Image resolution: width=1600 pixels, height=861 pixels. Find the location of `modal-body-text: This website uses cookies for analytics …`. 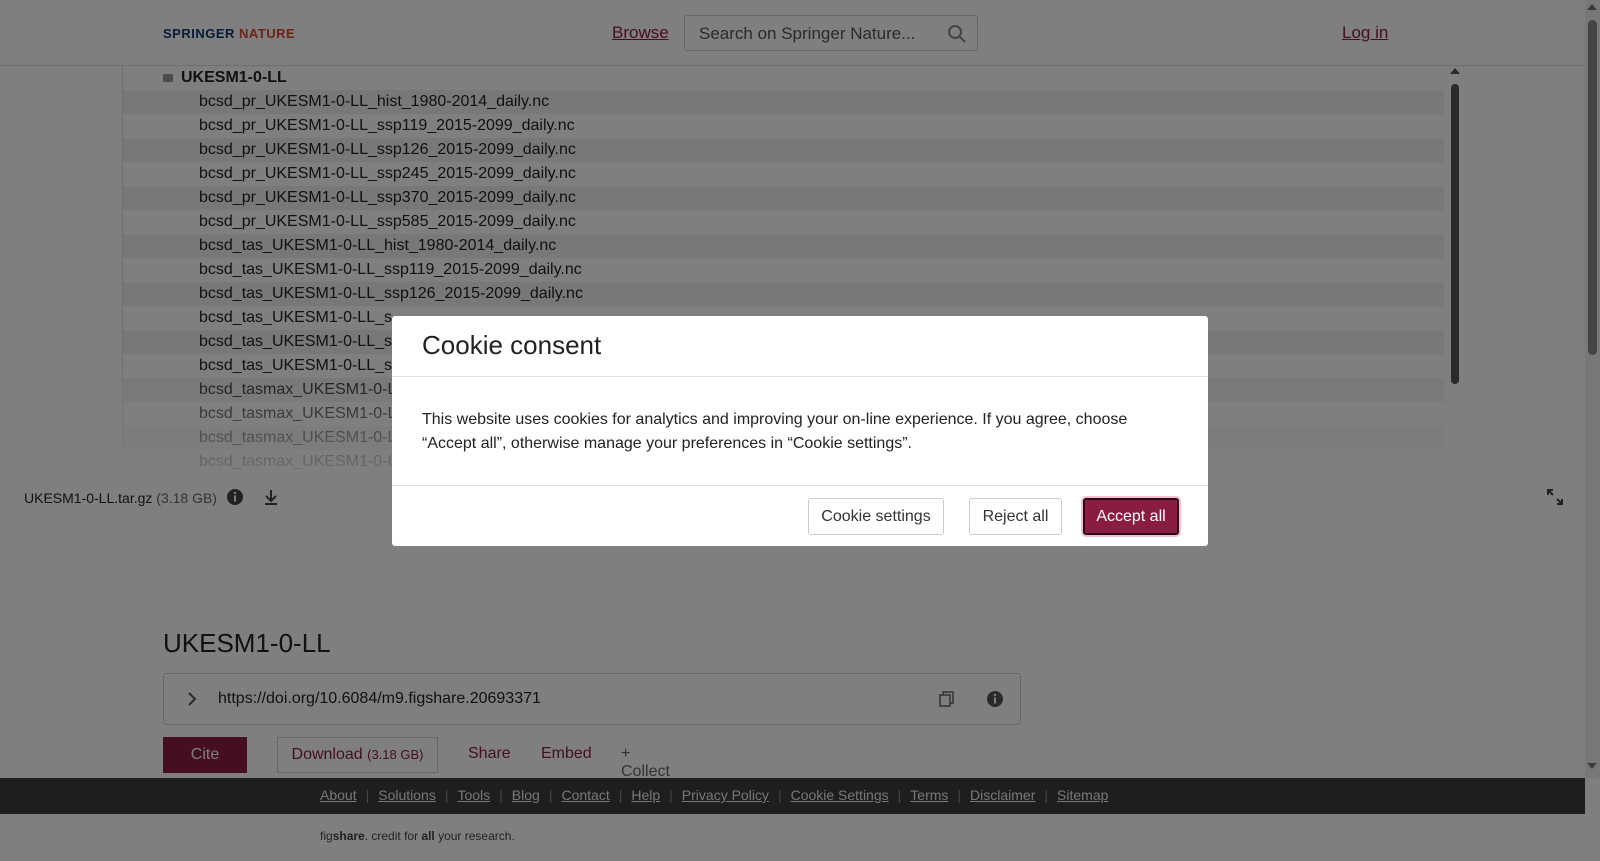

modal-body-text: This website uses cookies for analytics … is located at coordinates (775, 431).